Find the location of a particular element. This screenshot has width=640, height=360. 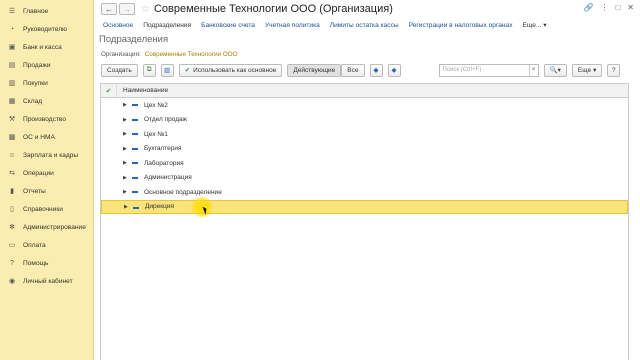

sidebar-item-help: ? Помощь is located at coordinates (46, 263).